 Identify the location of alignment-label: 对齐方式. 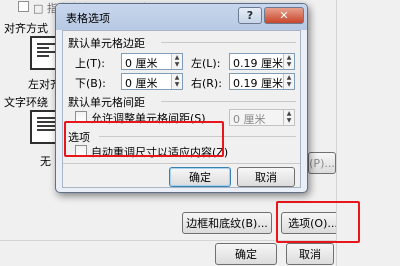
(26, 28).